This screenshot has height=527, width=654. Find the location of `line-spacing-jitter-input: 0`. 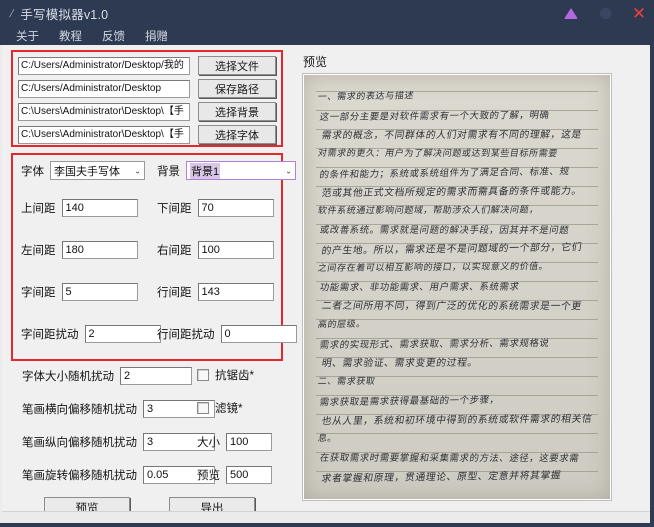

line-spacing-jitter-input: 0 is located at coordinates (258, 334).